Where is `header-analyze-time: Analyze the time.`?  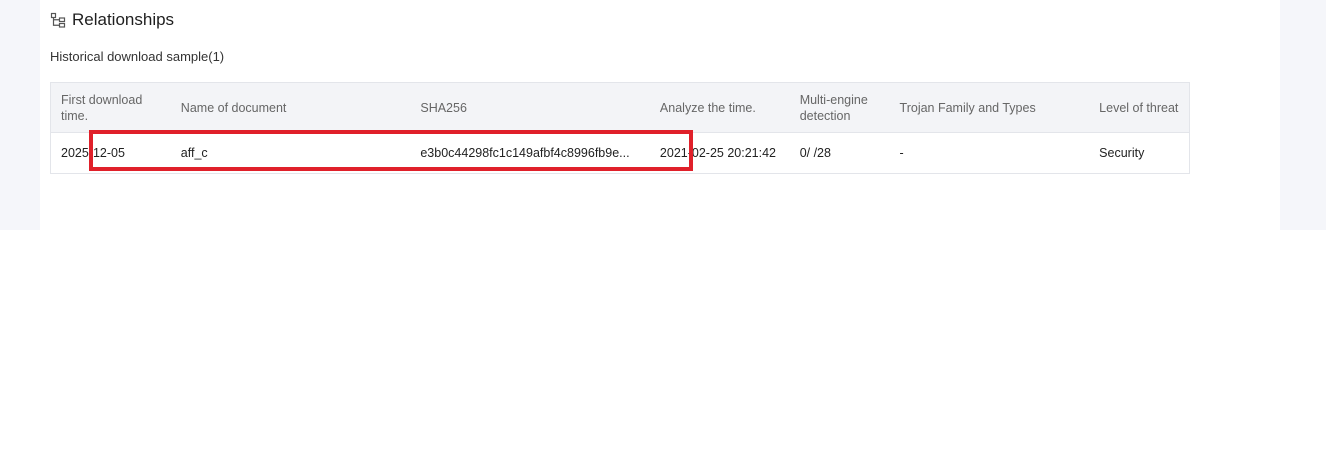
header-analyze-time: Analyze the time. is located at coordinates (707, 107).